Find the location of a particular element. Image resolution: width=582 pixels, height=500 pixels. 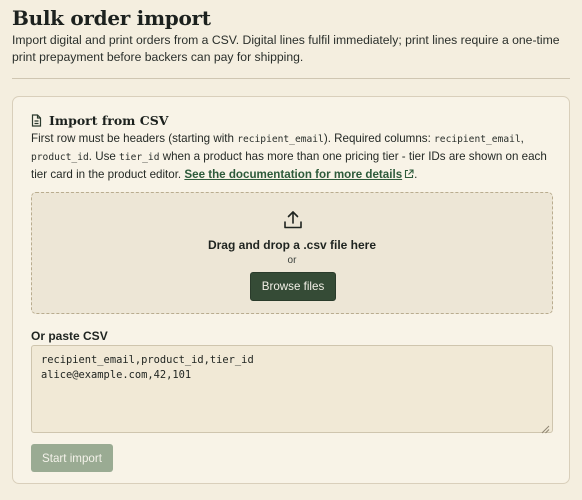

paste-csv-label: Or paste CSV is located at coordinates (69, 336).